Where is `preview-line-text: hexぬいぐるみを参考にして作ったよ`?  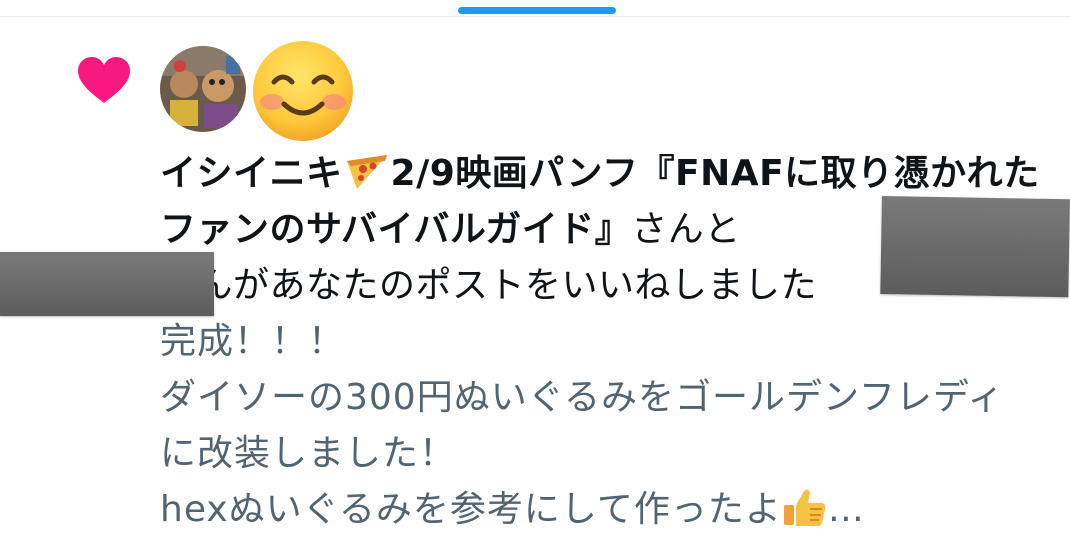 preview-line-text: hexぬいぐるみを参考にして作ったよ is located at coordinates (471, 509).